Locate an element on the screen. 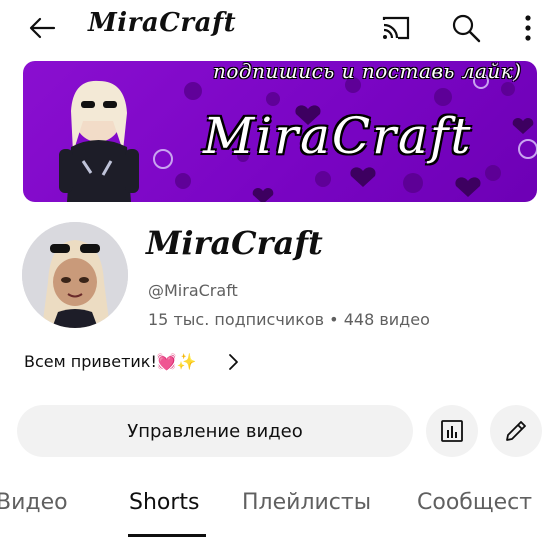 This screenshot has width=560, height=560. top-app-bar: MiraCraft is located at coordinates (280, 28).